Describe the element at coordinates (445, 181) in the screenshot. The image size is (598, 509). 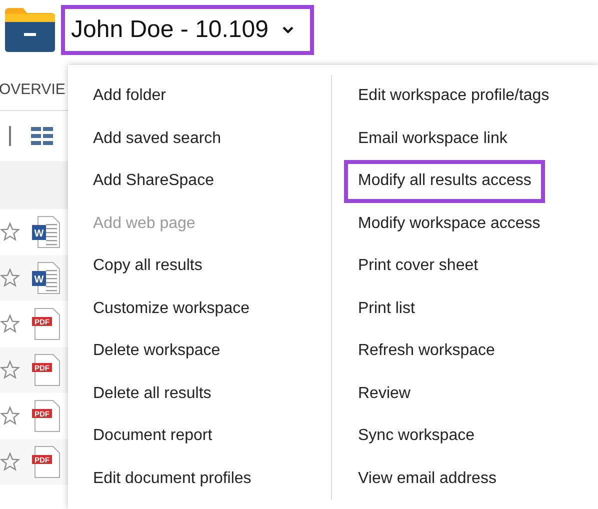
I see `menu-item: Modify all results access` at that location.